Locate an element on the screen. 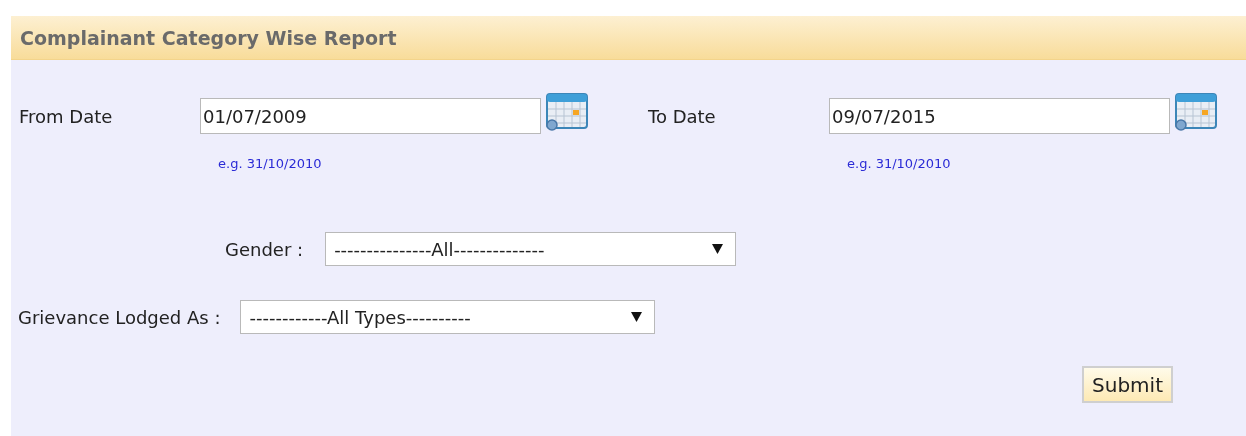 The height and width of the screenshot is (436, 1246). submit-button: Submit is located at coordinates (1127, 384).